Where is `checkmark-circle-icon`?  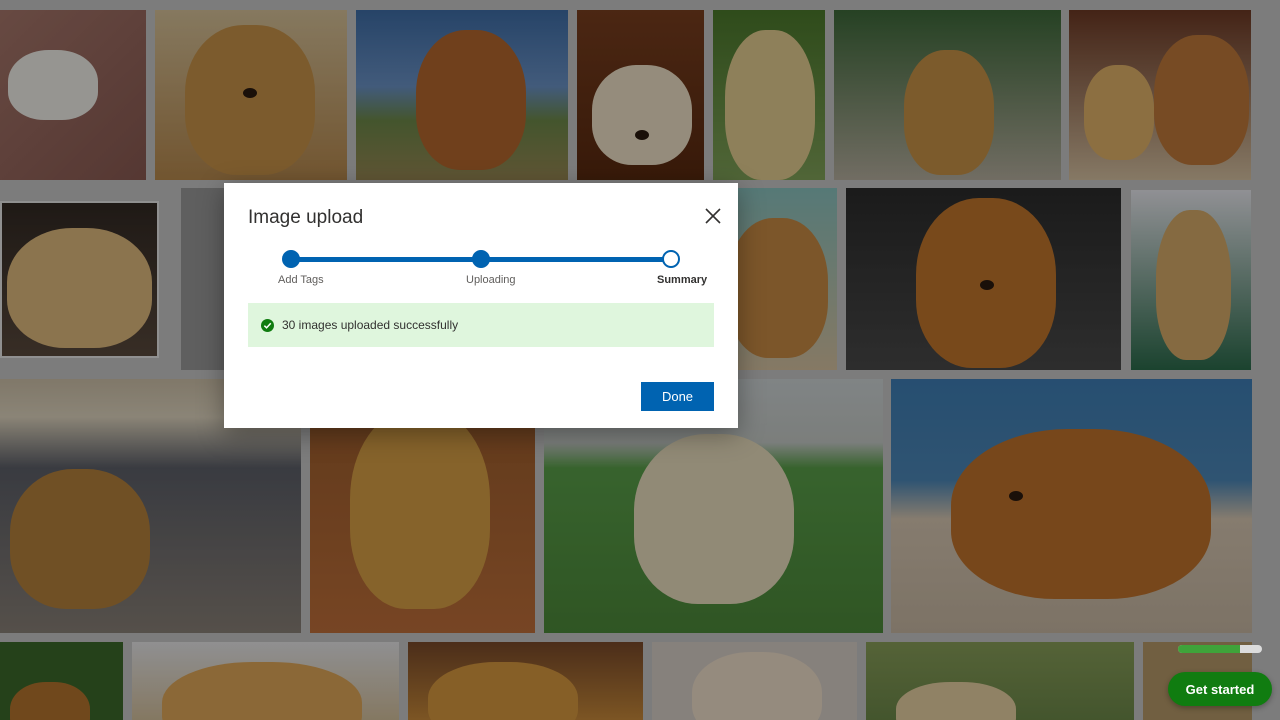 checkmark-circle-icon is located at coordinates (267, 325).